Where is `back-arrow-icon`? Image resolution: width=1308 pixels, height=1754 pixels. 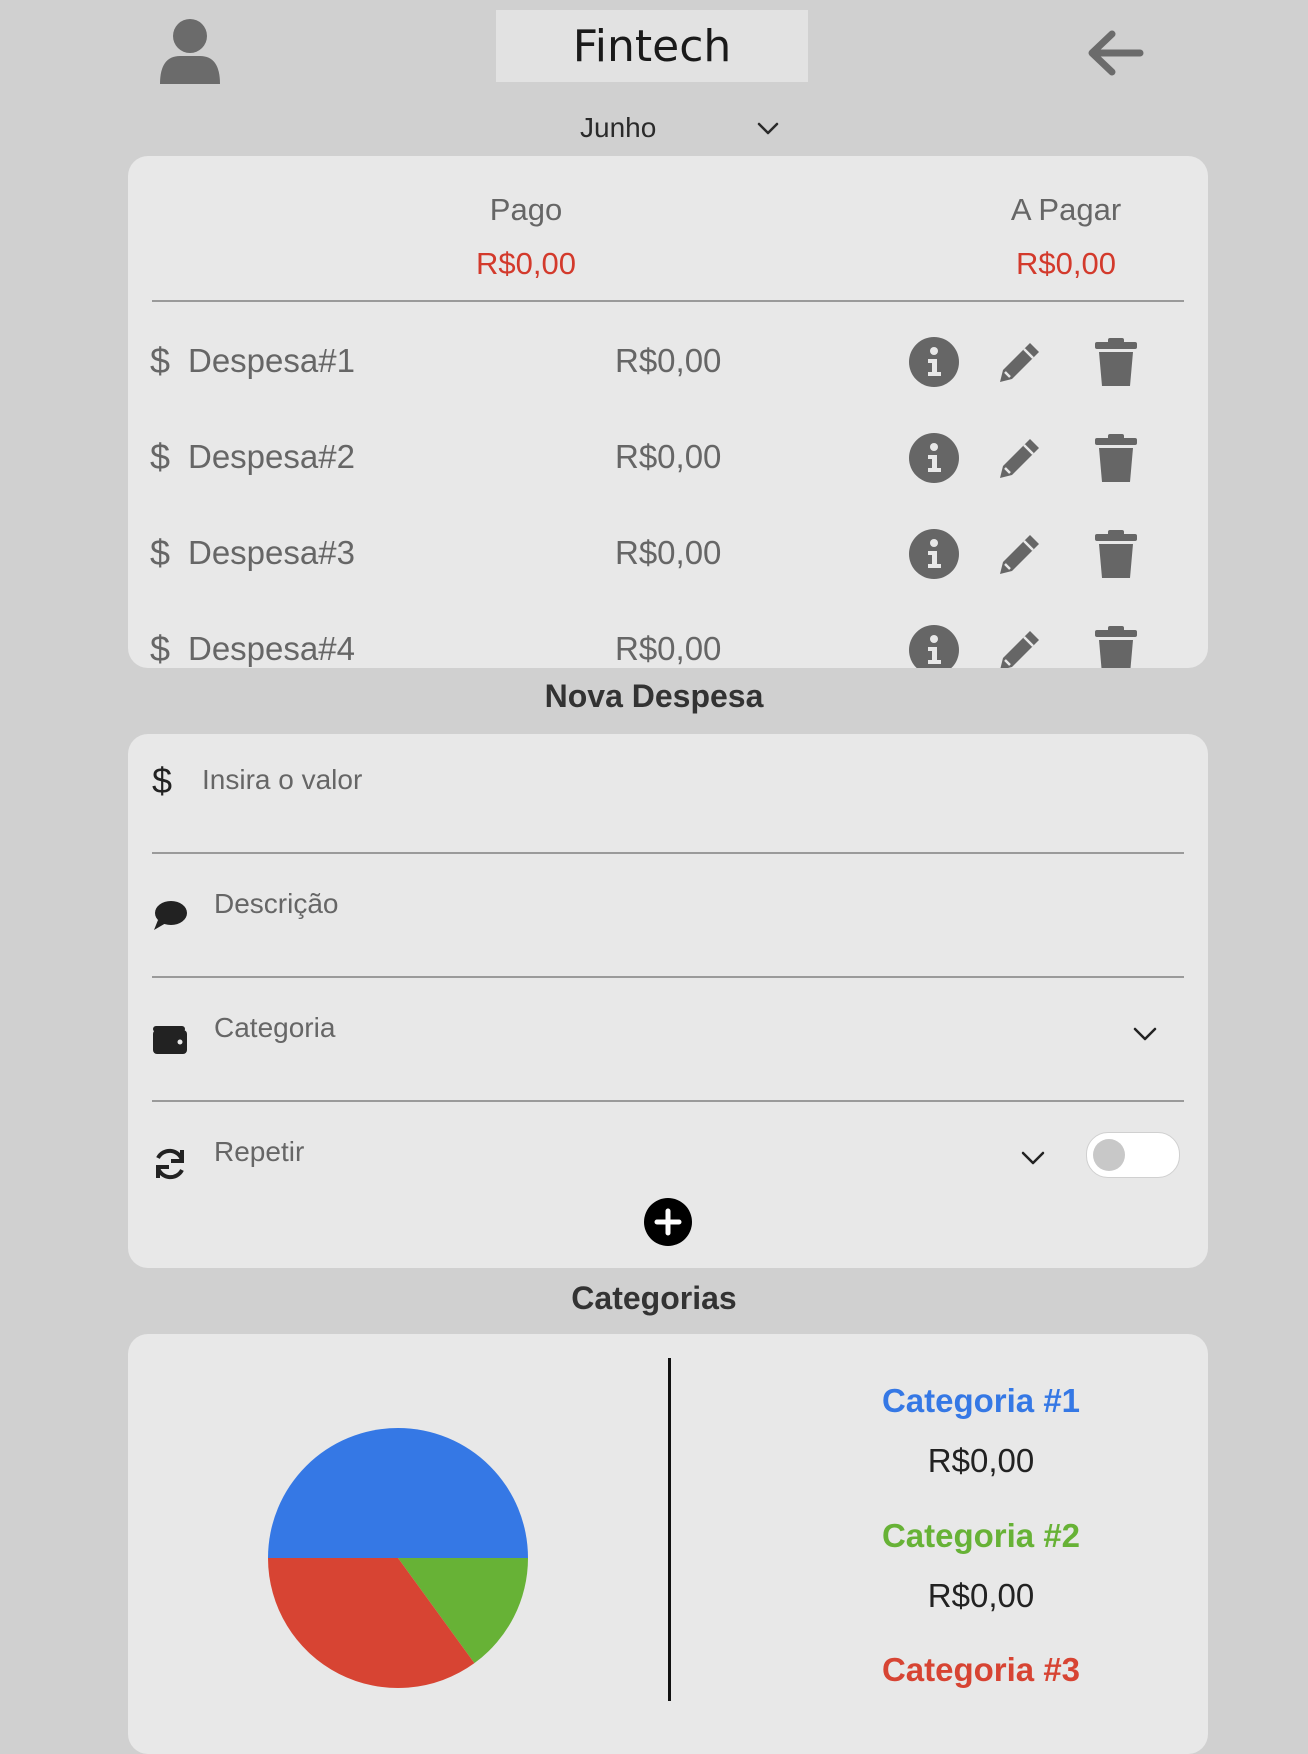 back-arrow-icon is located at coordinates (1114, 53).